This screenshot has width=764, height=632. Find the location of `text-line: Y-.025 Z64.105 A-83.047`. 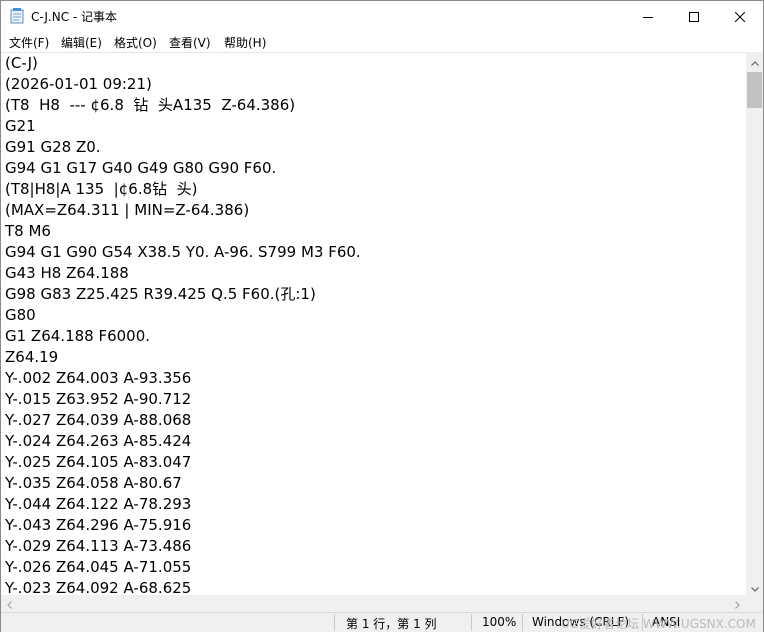

text-line: Y-.025 Z64.105 A-83.047 is located at coordinates (98, 462).